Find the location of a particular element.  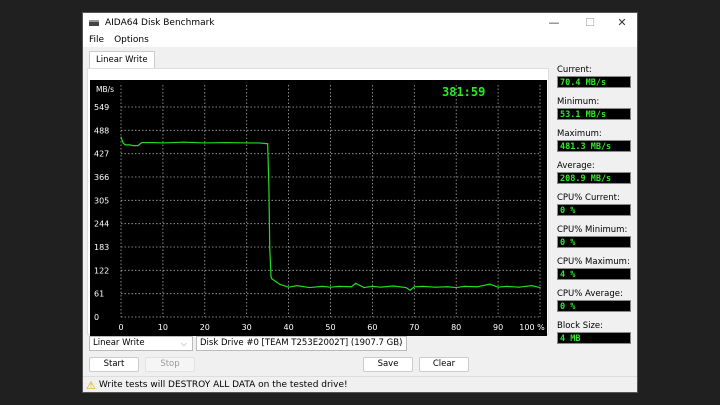

maximize-button: ☐ is located at coordinates (590, 23).